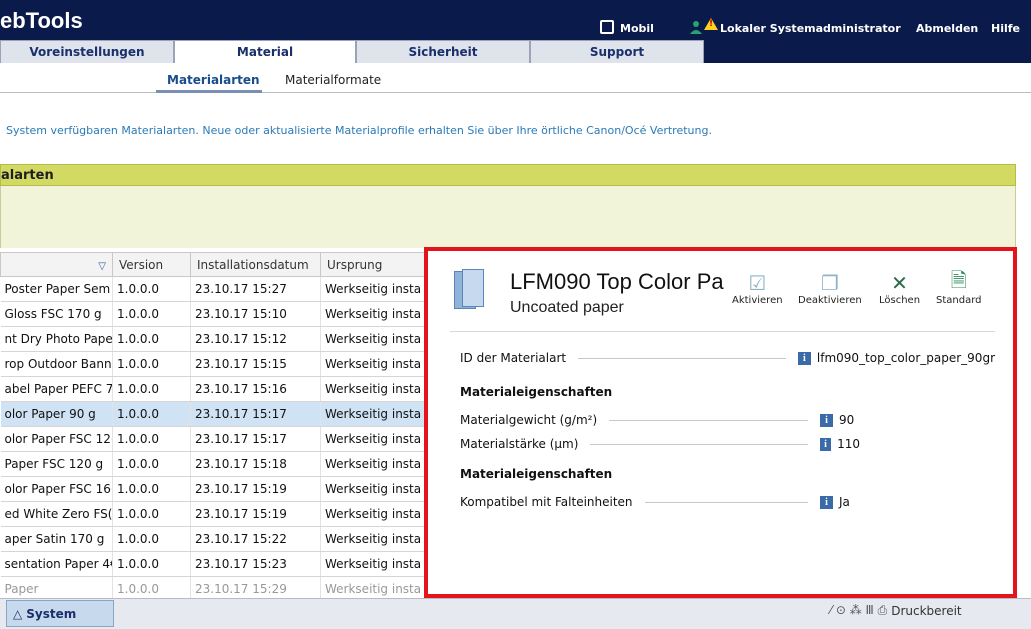 This screenshot has width=1031, height=629. Describe the element at coordinates (265, 51) in the screenshot. I see `tab-material: Material` at that location.